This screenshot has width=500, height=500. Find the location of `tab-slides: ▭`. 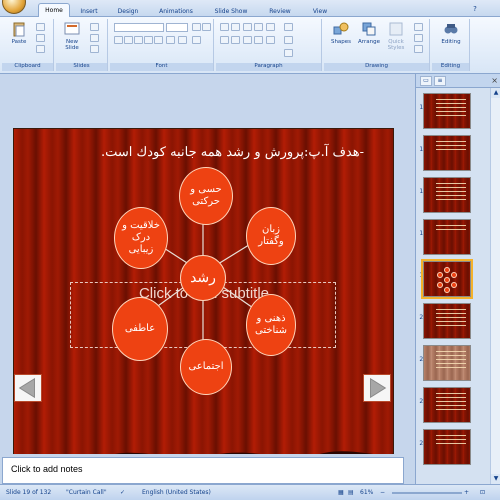

tab-slides: ▭ is located at coordinates (426, 81).